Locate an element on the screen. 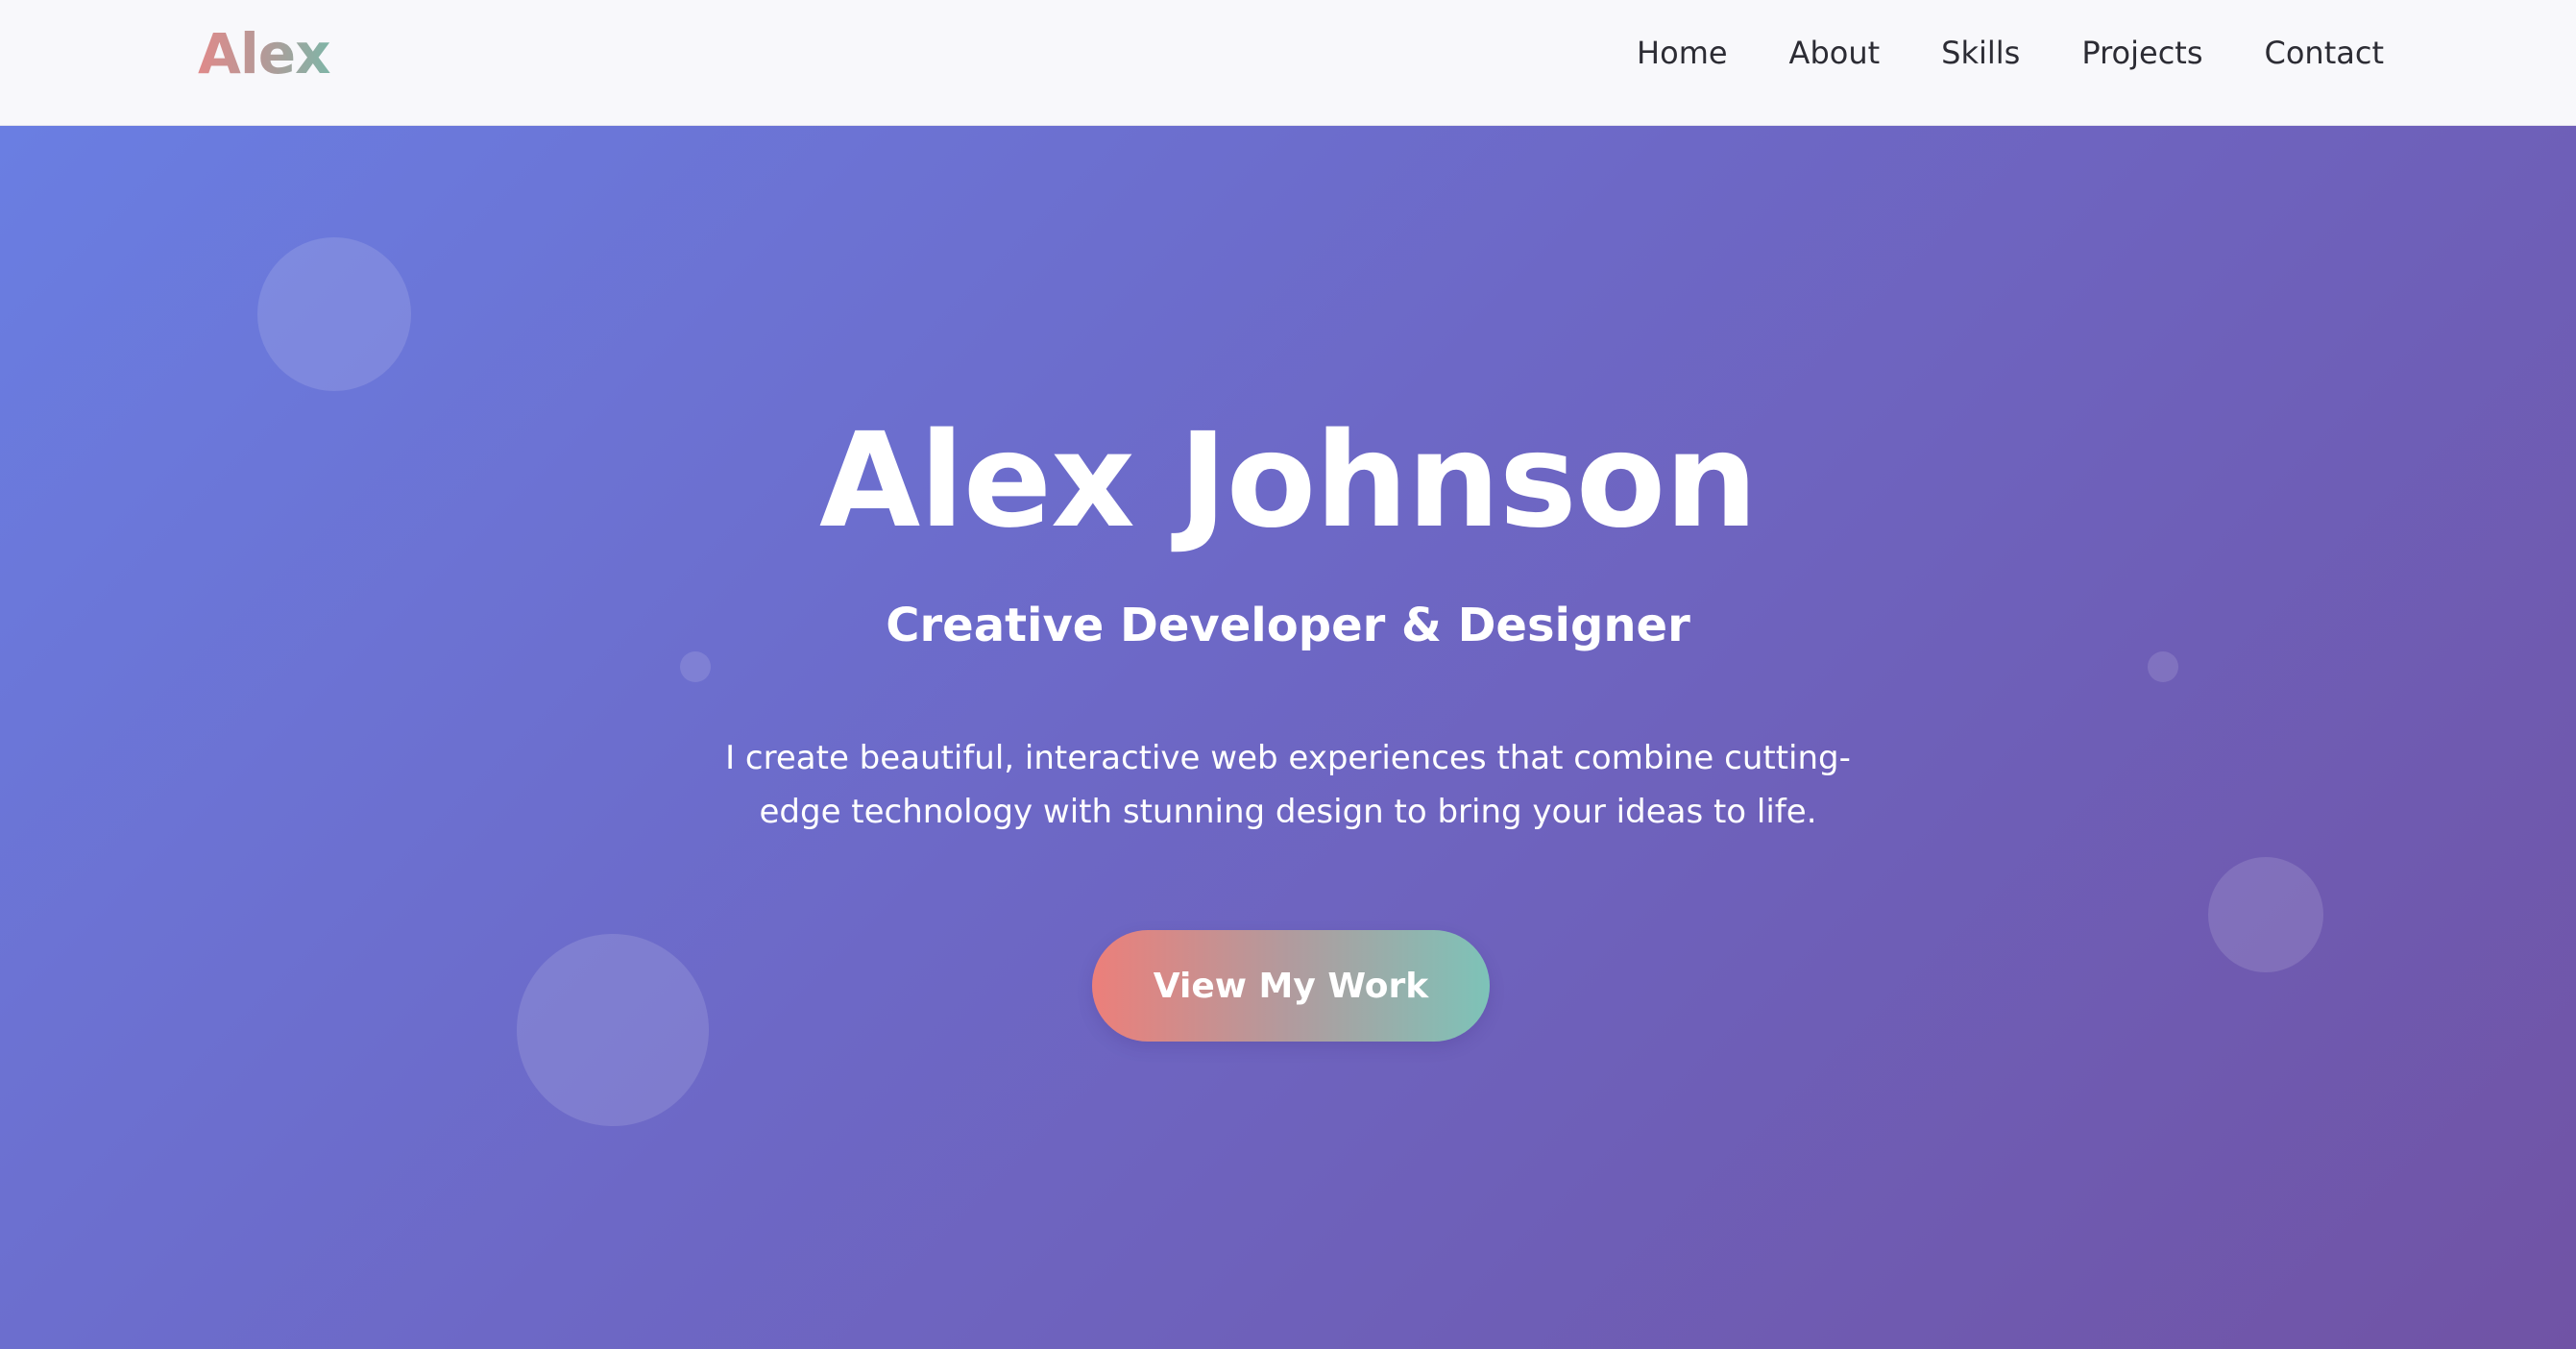 Image resolution: width=2576 pixels, height=1349 pixels. nav-link-contact: Contact is located at coordinates (2325, 53).